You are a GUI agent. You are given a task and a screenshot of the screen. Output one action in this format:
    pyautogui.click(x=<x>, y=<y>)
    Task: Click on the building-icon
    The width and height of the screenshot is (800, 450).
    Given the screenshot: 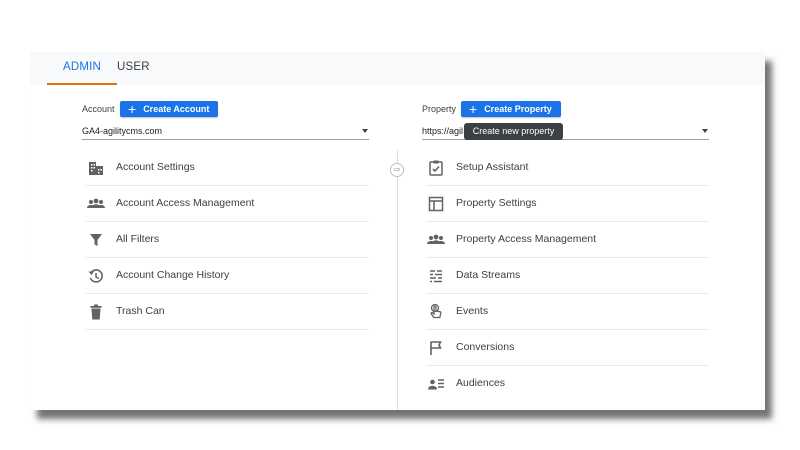 What is the action you would take?
    pyautogui.click(x=96, y=168)
    